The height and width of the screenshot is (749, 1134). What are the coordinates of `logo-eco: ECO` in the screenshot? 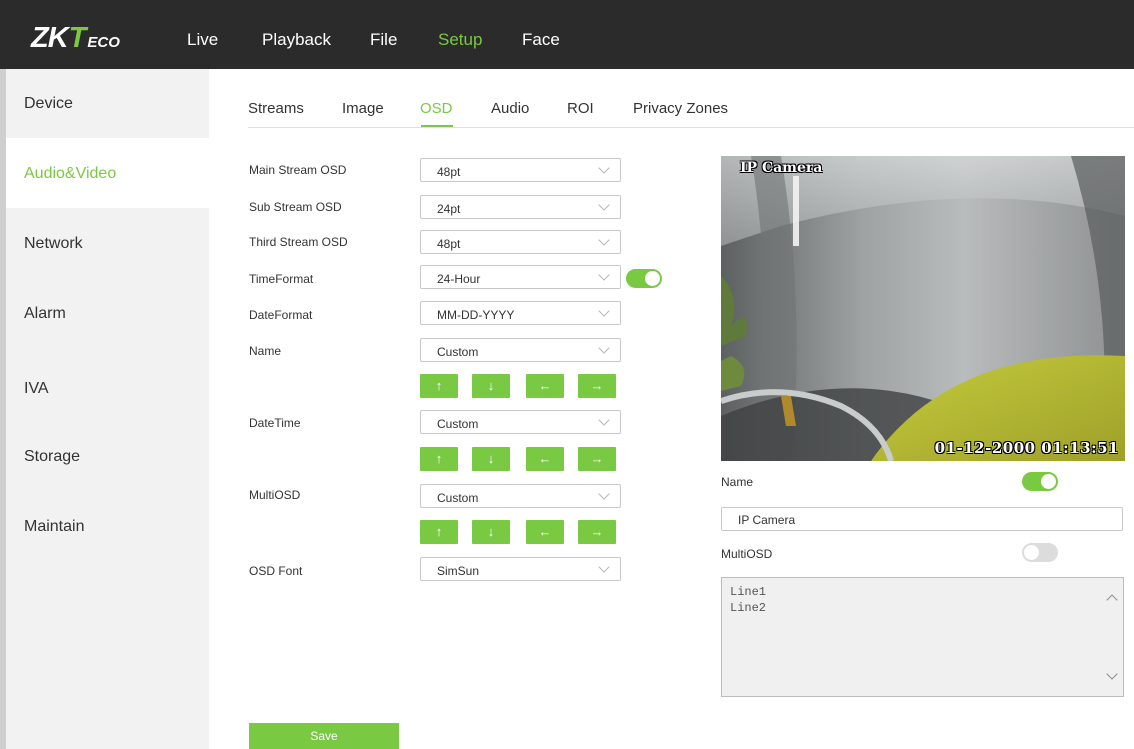 It's located at (103, 42).